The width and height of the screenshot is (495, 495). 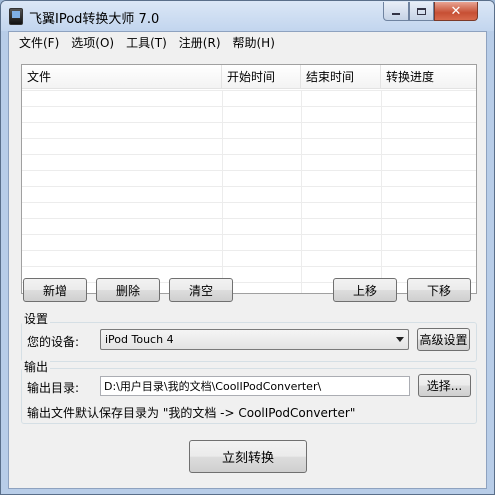 What do you see at coordinates (122, 77) in the screenshot?
I see `column-file: 文件` at bounding box center [122, 77].